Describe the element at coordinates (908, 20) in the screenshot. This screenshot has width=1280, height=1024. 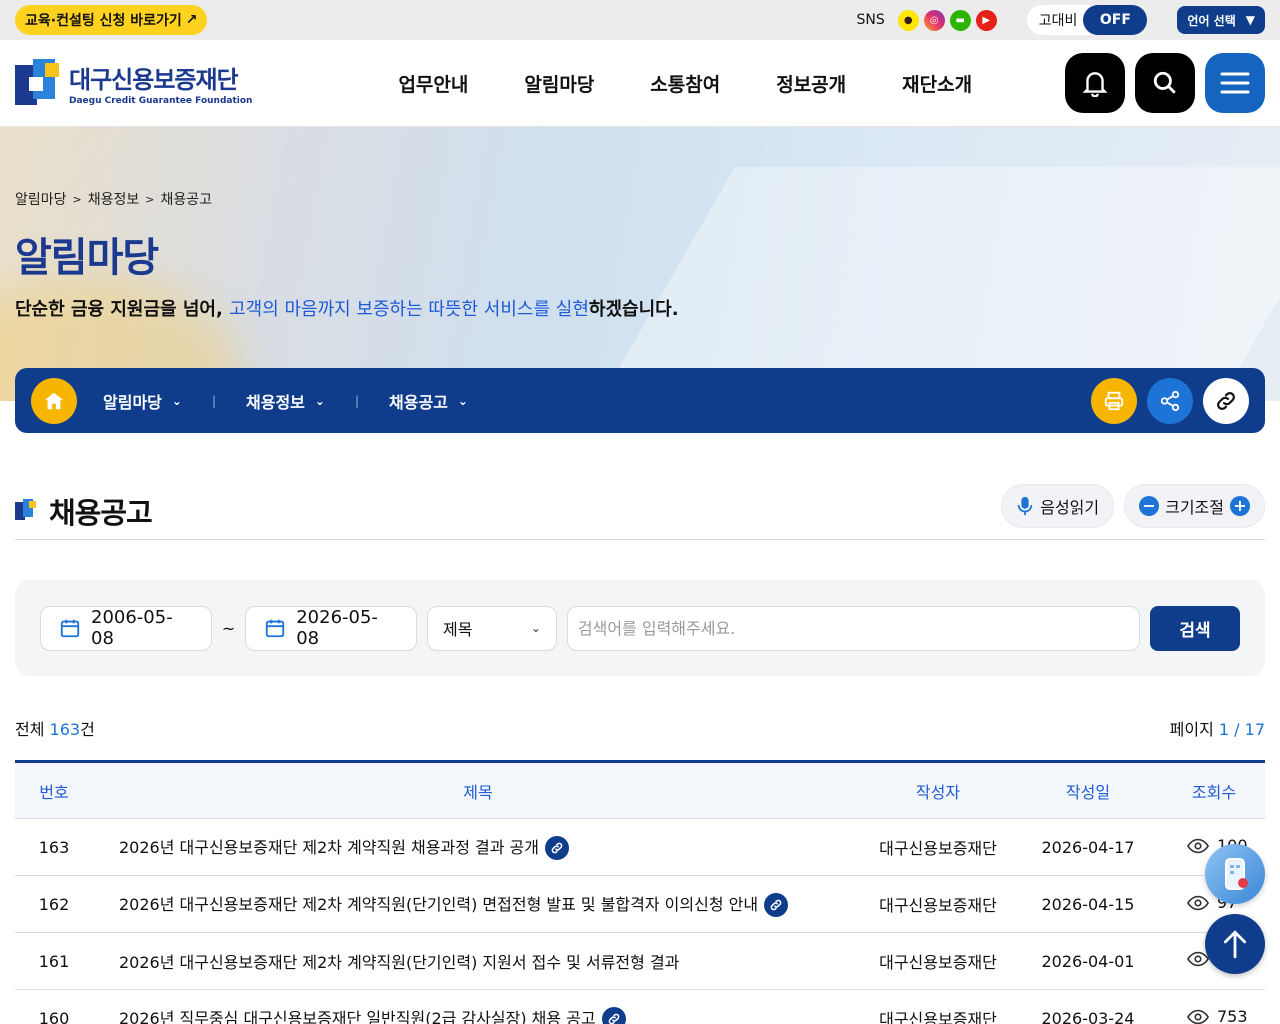
I see `kakao-icon: ●` at that location.